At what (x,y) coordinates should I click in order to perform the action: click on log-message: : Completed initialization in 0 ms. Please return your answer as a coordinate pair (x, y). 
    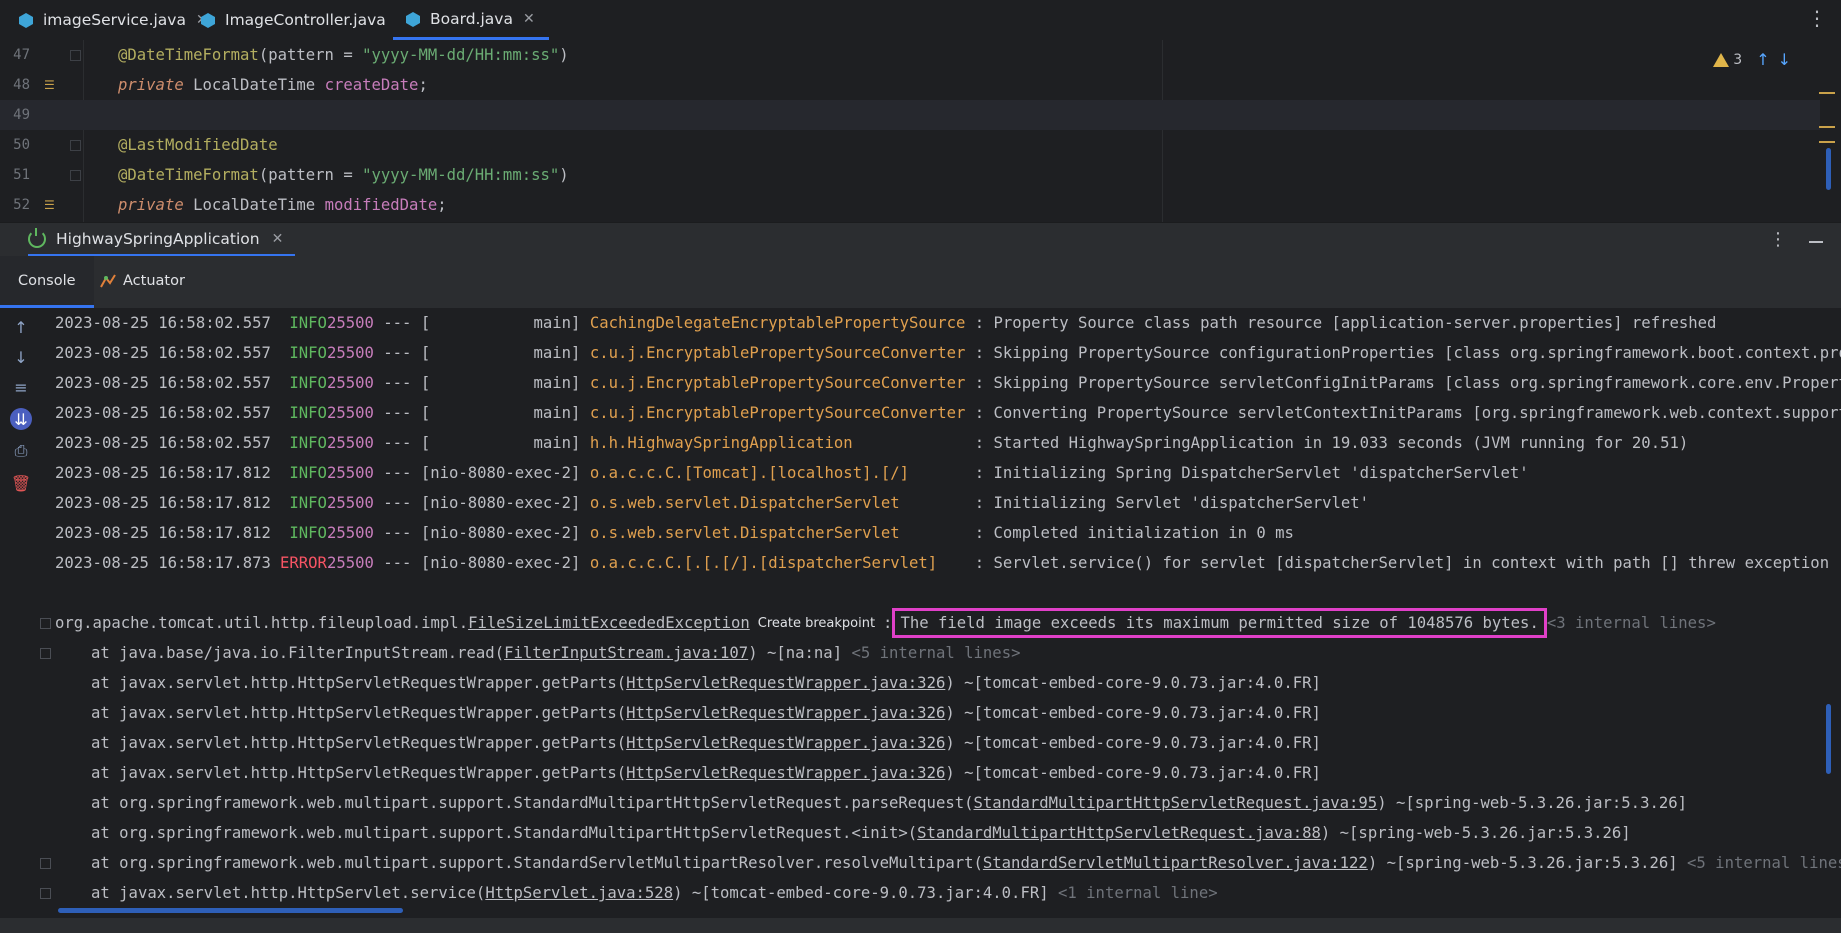
    Looking at the image, I should click on (1129, 533).